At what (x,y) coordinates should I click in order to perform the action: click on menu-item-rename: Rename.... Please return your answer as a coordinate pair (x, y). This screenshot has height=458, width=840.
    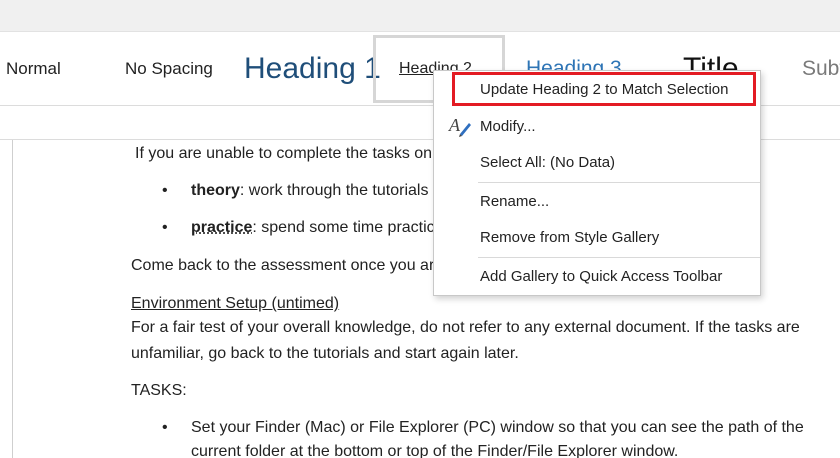
    Looking at the image, I should click on (597, 201).